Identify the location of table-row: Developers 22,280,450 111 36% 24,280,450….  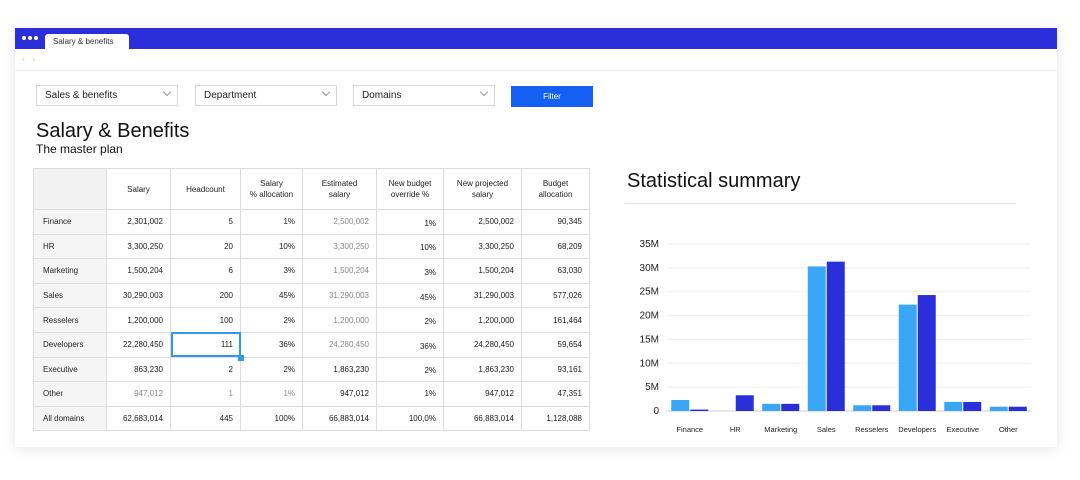
(311, 346).